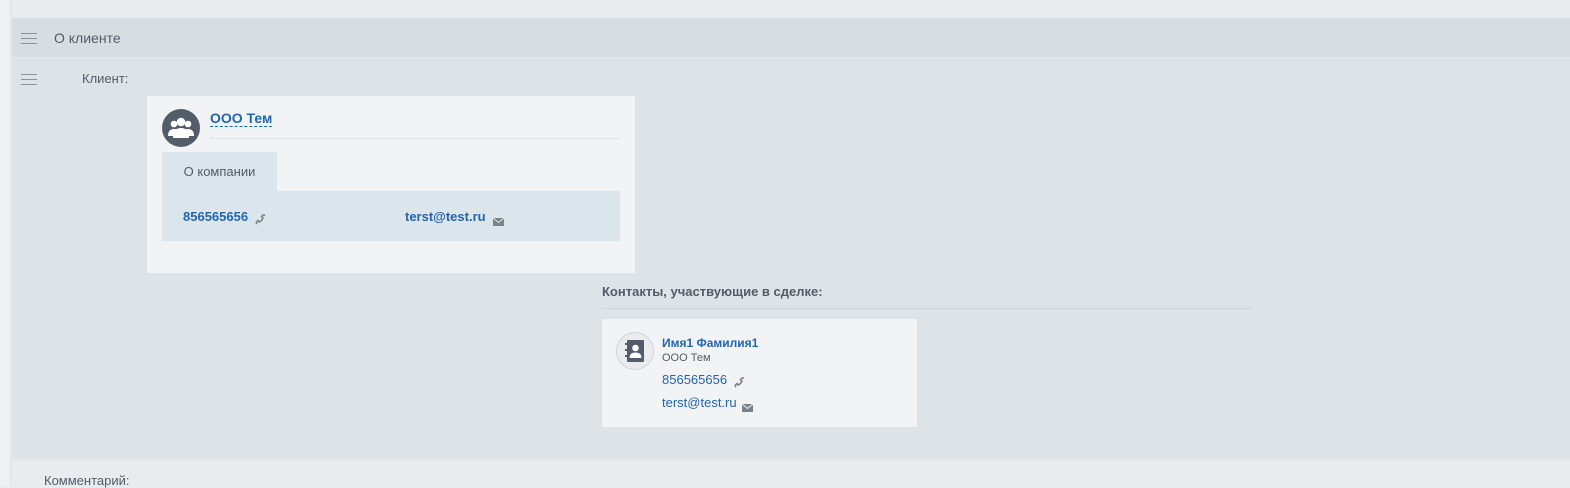 Image resolution: width=1570 pixels, height=488 pixels. Describe the element at coordinates (241, 118) in the screenshot. I see `company-name-link: ООО Тем` at that location.